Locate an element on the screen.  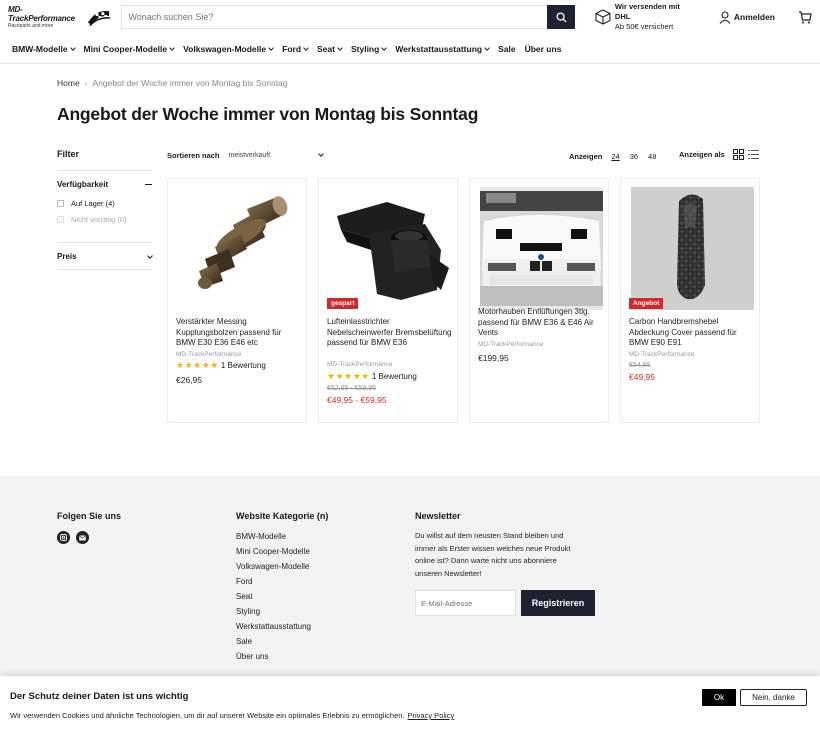
view-mode-label: Anzeigen als is located at coordinates (702, 154).